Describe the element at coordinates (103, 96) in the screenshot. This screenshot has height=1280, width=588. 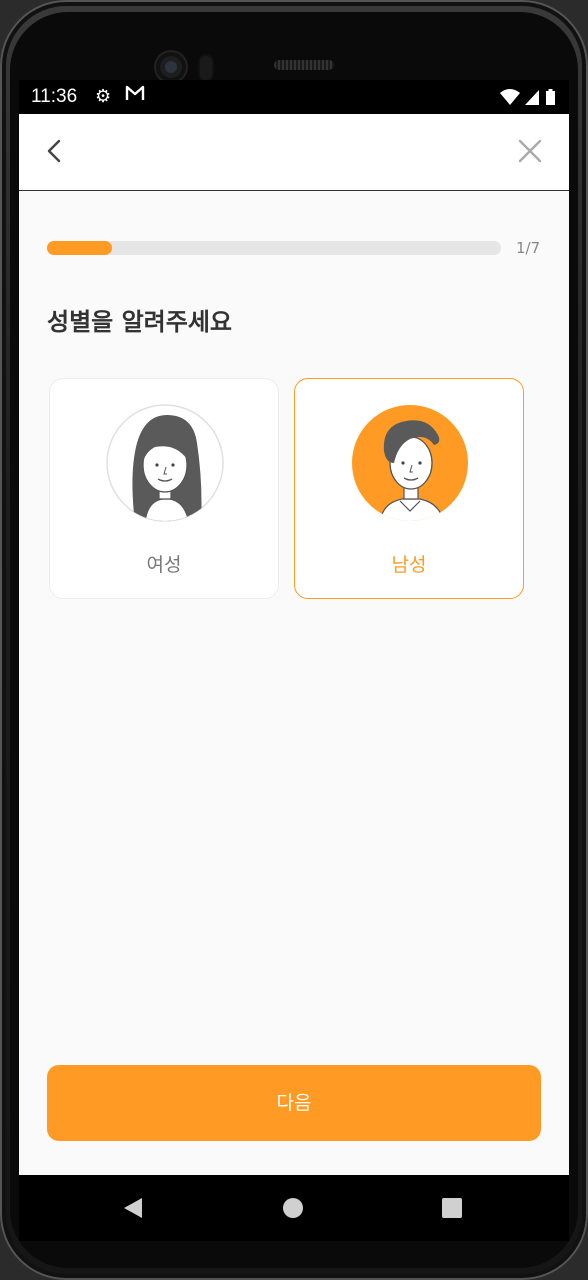
I see `gear-icon: ⚙` at that location.